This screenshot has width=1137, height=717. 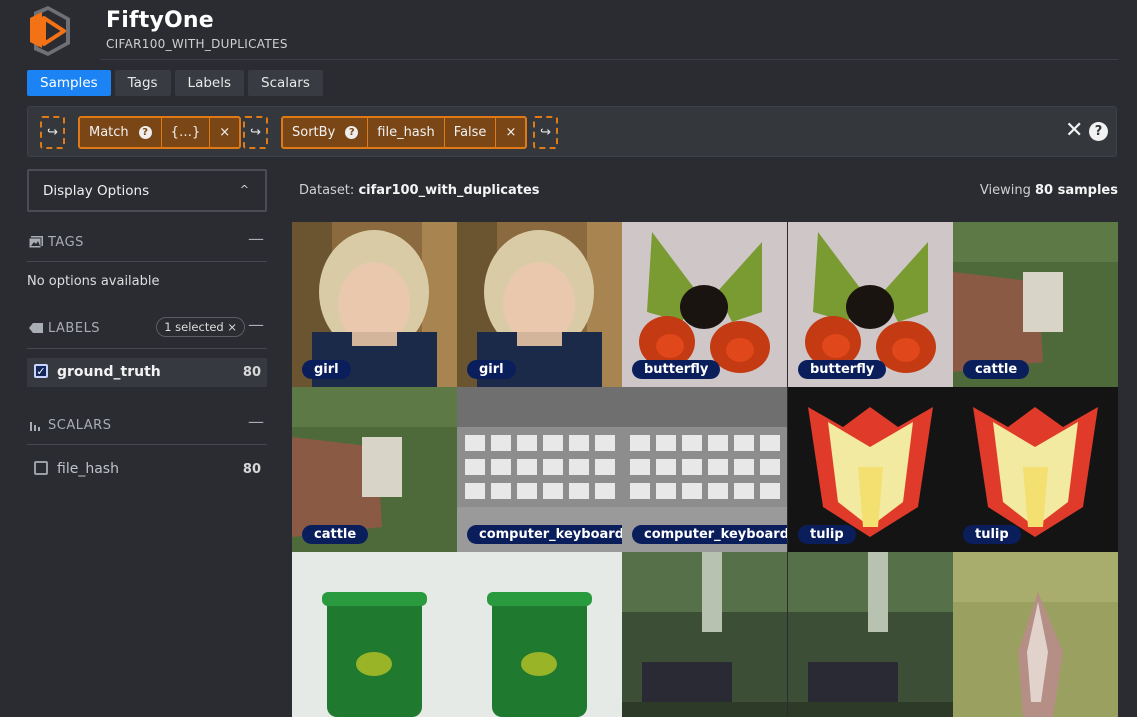 I want to click on stage-param: False, so click(x=471, y=132).